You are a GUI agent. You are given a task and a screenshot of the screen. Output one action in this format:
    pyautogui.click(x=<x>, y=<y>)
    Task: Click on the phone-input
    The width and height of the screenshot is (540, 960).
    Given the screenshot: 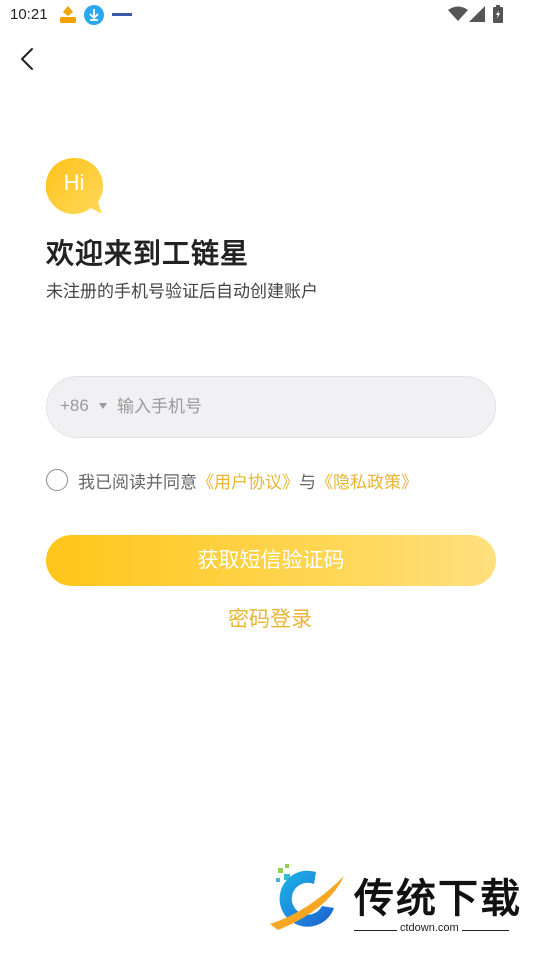 What is the action you would take?
    pyautogui.click(x=297, y=407)
    